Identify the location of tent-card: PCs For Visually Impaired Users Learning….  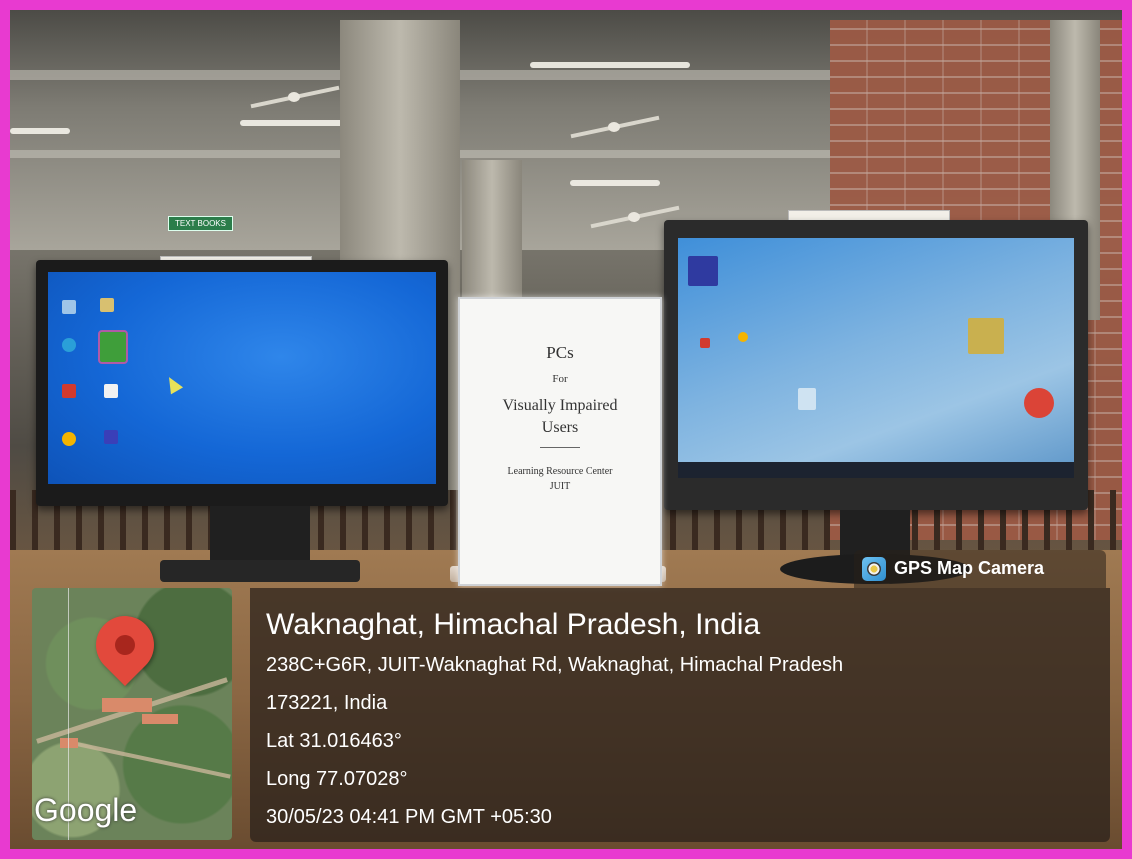
(560, 441).